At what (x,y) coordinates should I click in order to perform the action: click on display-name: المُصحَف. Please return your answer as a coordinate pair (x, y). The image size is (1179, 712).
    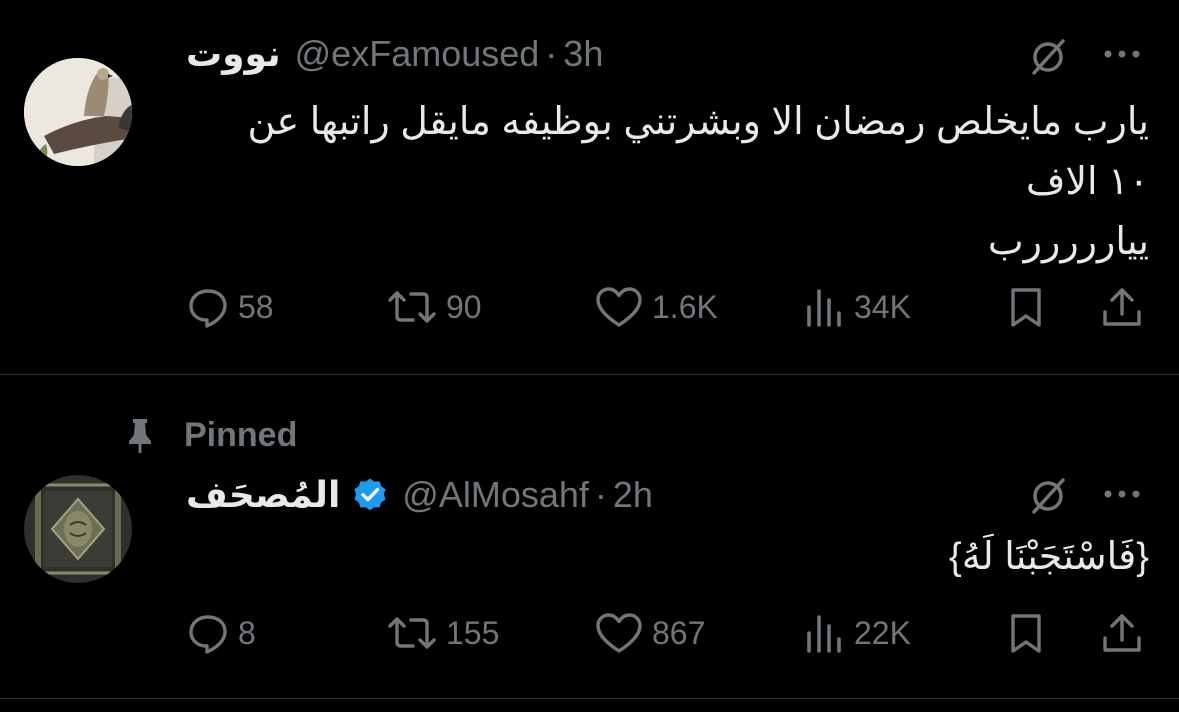
    Looking at the image, I should click on (263, 495).